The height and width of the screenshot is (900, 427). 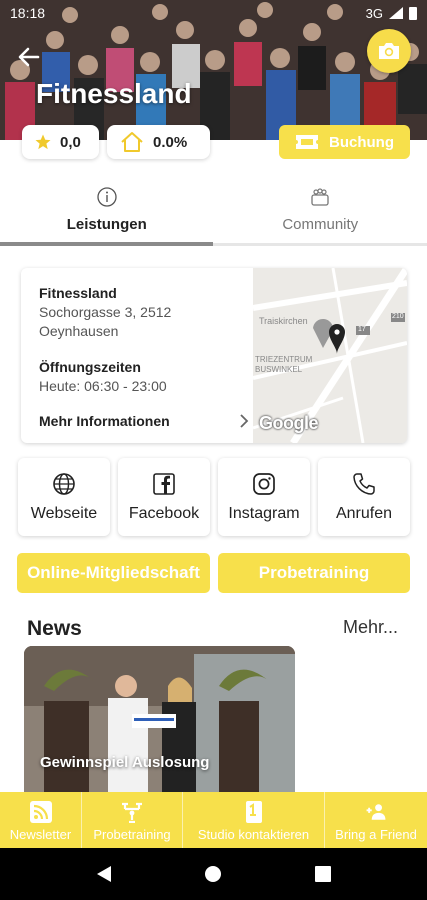 I want to click on star-icon, so click(x=43, y=142).